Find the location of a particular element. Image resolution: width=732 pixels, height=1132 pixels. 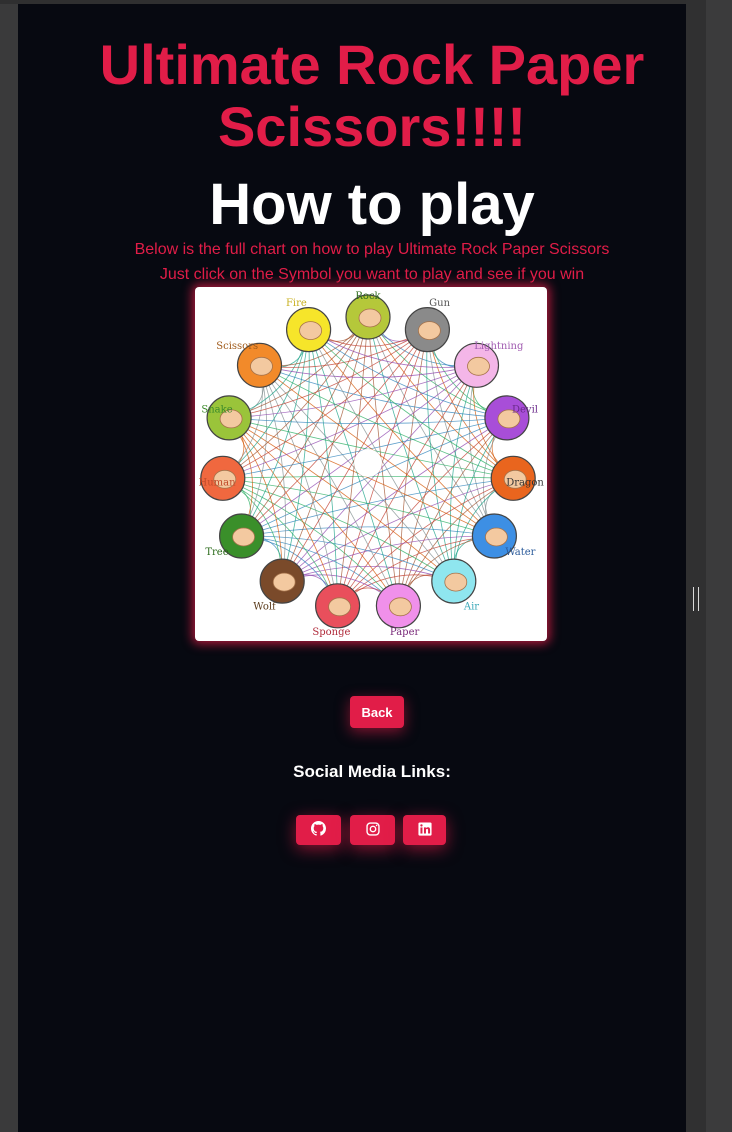

social-links-heading: Social Media Links: is located at coordinates (372, 771).